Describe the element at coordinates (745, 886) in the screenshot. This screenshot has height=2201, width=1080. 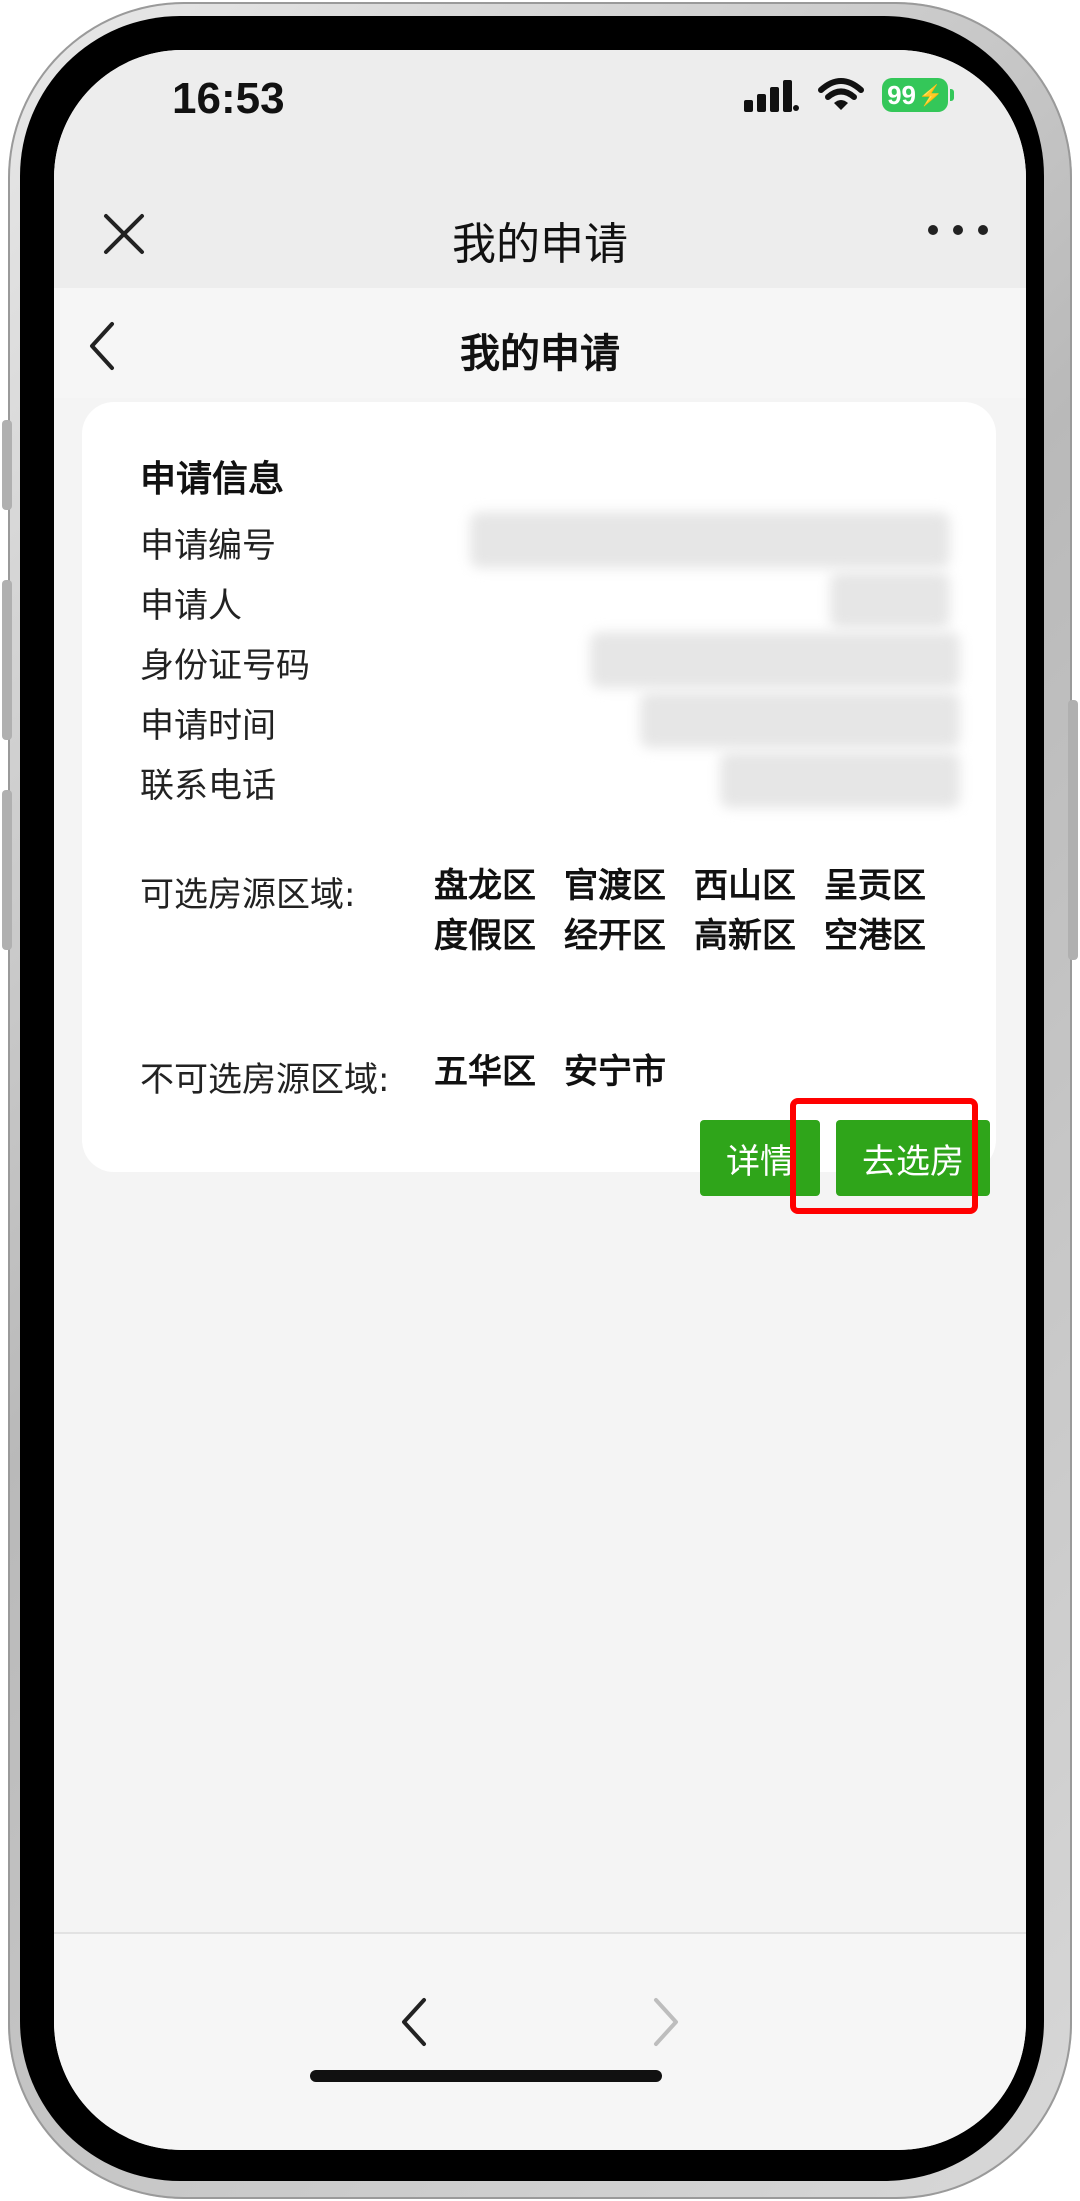
I see `area-item: 西山区` at that location.